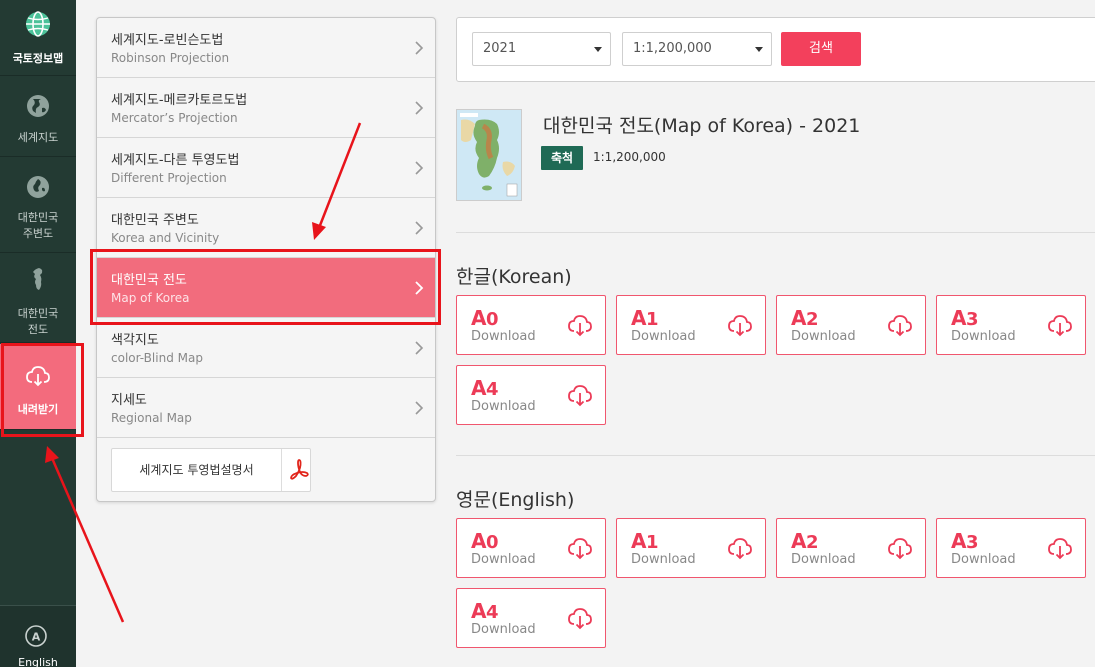 This screenshot has width=1095, height=667. I want to click on download-button-en-a3: A3 Download, so click(1011, 548).